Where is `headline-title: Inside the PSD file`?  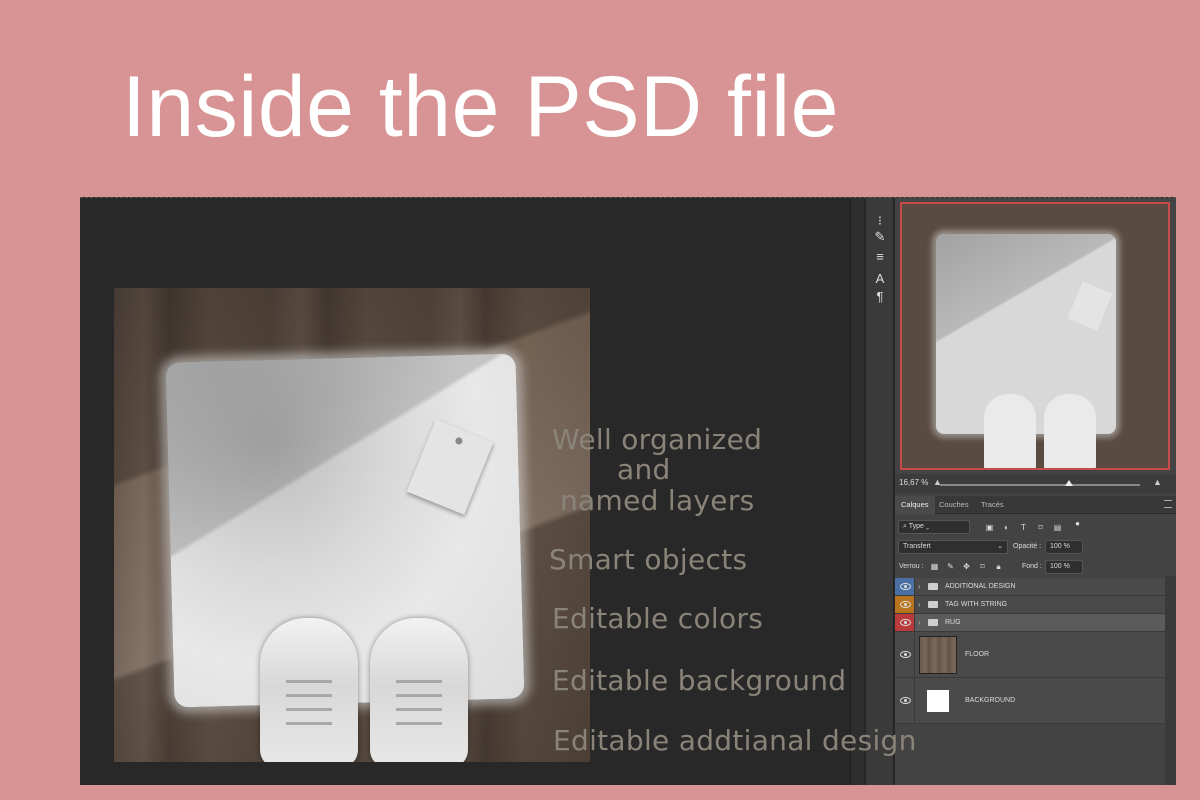
headline-title: Inside the PSD file is located at coordinates (480, 107).